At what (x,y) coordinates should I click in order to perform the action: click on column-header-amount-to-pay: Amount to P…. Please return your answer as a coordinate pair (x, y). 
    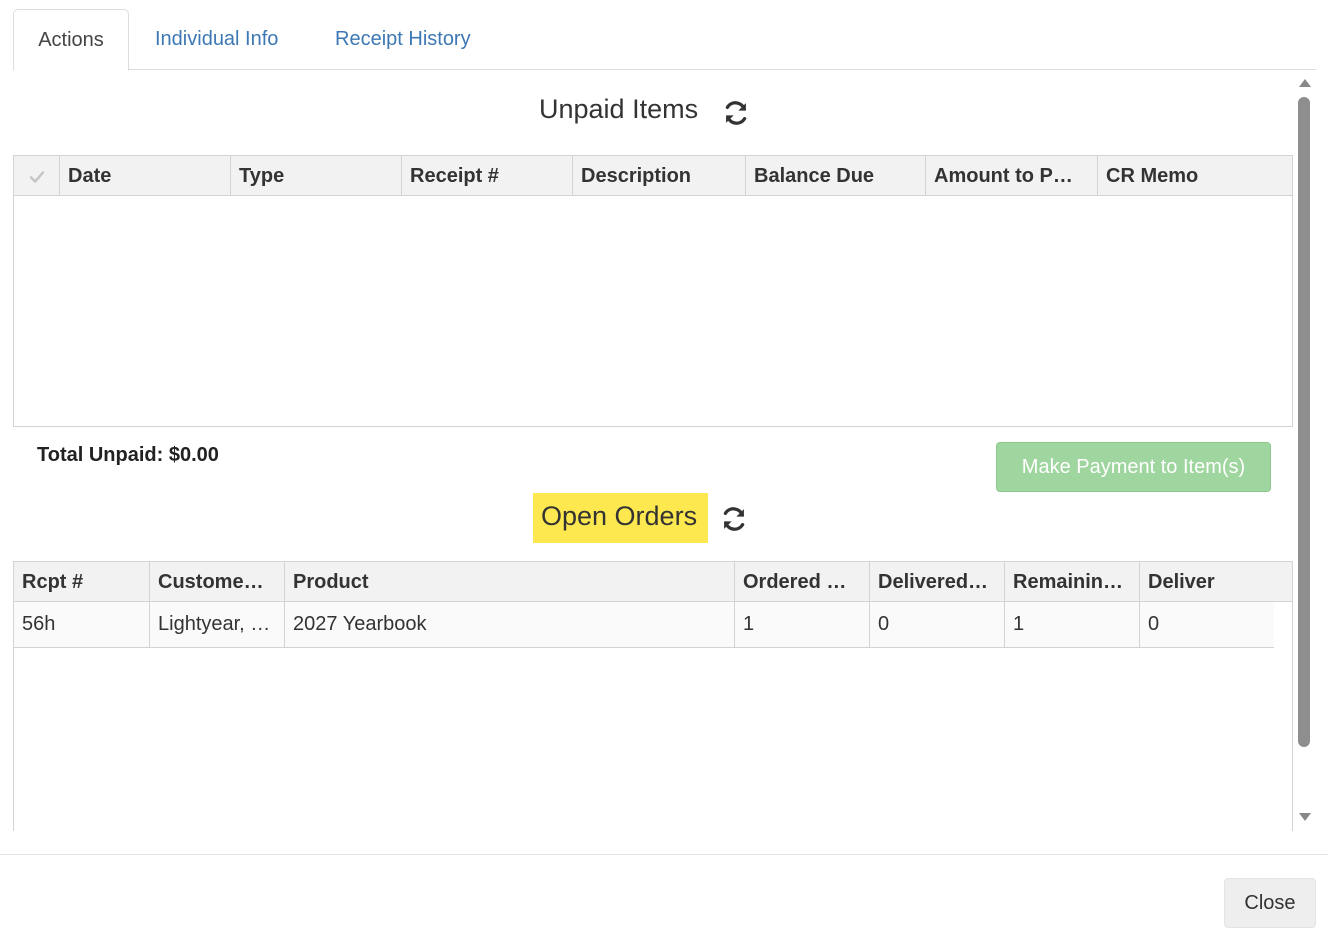
    Looking at the image, I should click on (1011, 176).